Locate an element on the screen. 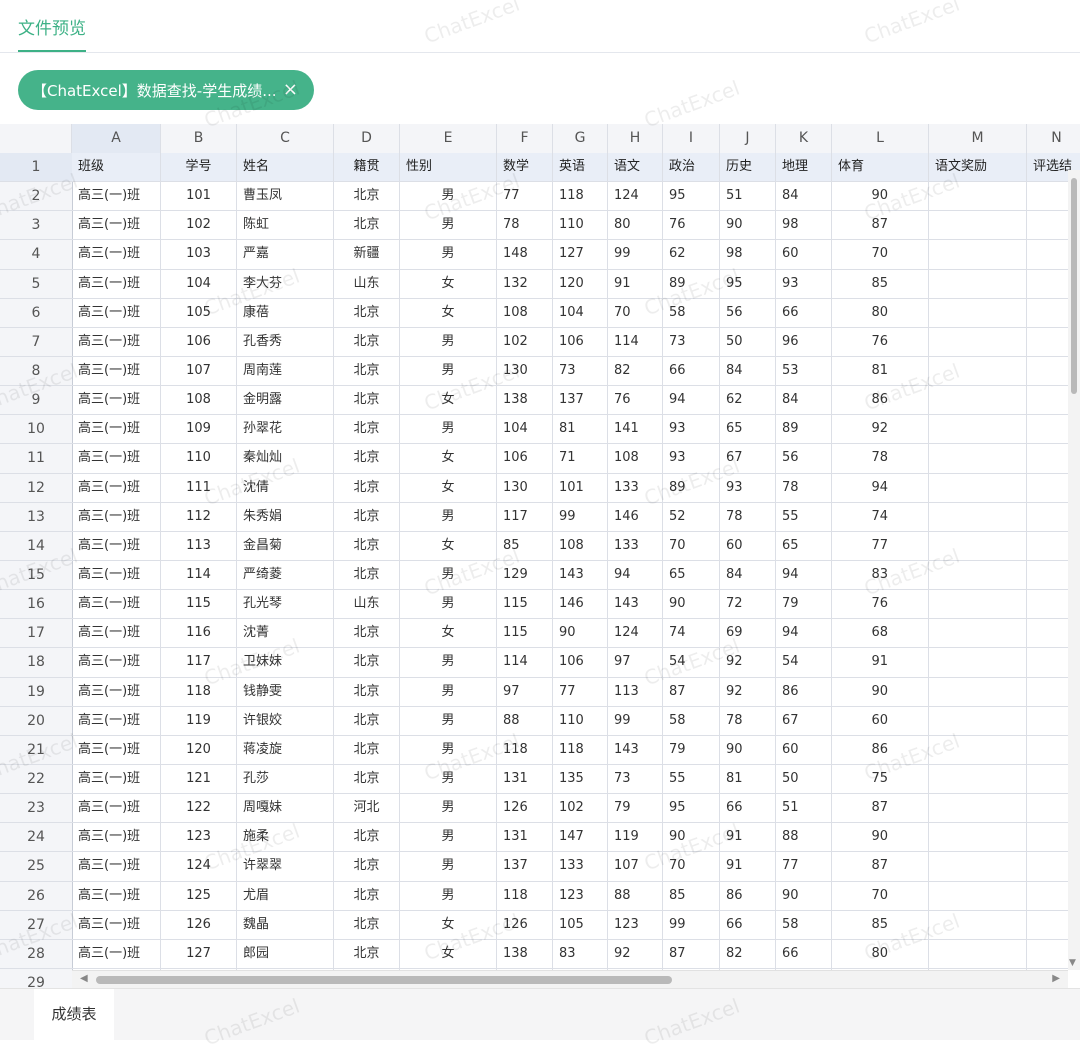  table-cell: 107 is located at coordinates (199, 371).